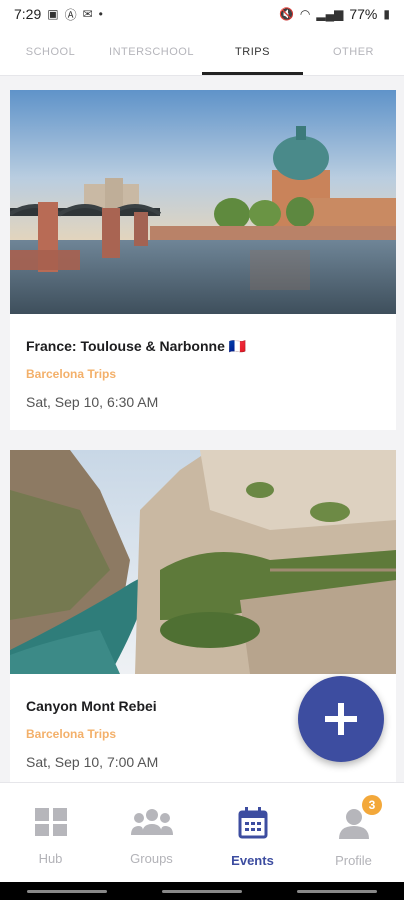  What do you see at coordinates (50, 822) in the screenshot?
I see `grid-icon` at bounding box center [50, 822].